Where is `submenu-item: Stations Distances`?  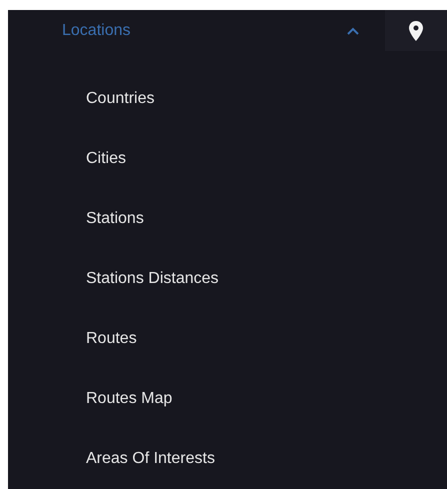 submenu-item: Stations Distances is located at coordinates (200, 279).